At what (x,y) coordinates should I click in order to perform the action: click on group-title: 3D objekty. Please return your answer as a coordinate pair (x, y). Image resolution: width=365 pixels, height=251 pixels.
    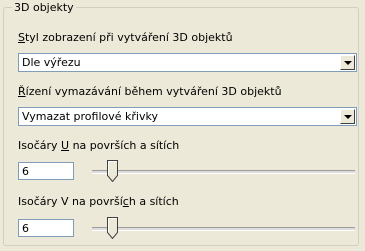
    Looking at the image, I should click on (44, 7).